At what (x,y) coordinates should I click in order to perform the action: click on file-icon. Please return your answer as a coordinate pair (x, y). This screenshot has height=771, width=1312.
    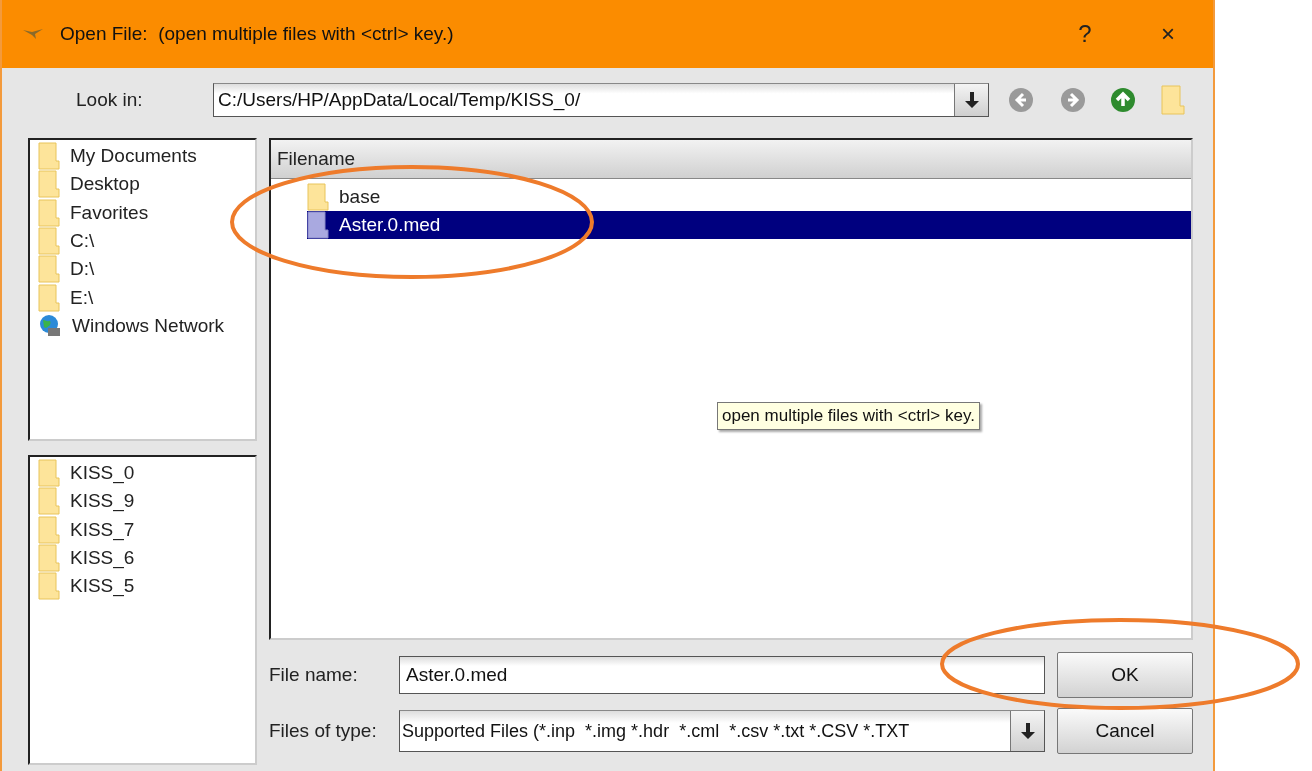
    Looking at the image, I should click on (318, 225).